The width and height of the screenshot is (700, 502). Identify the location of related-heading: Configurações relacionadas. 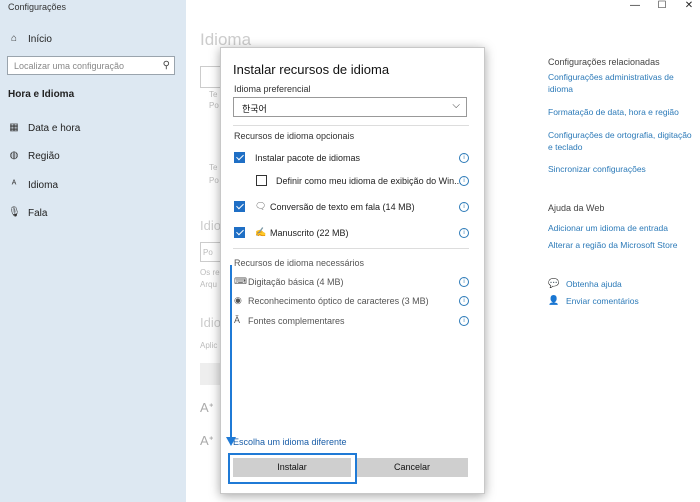
(604, 62).